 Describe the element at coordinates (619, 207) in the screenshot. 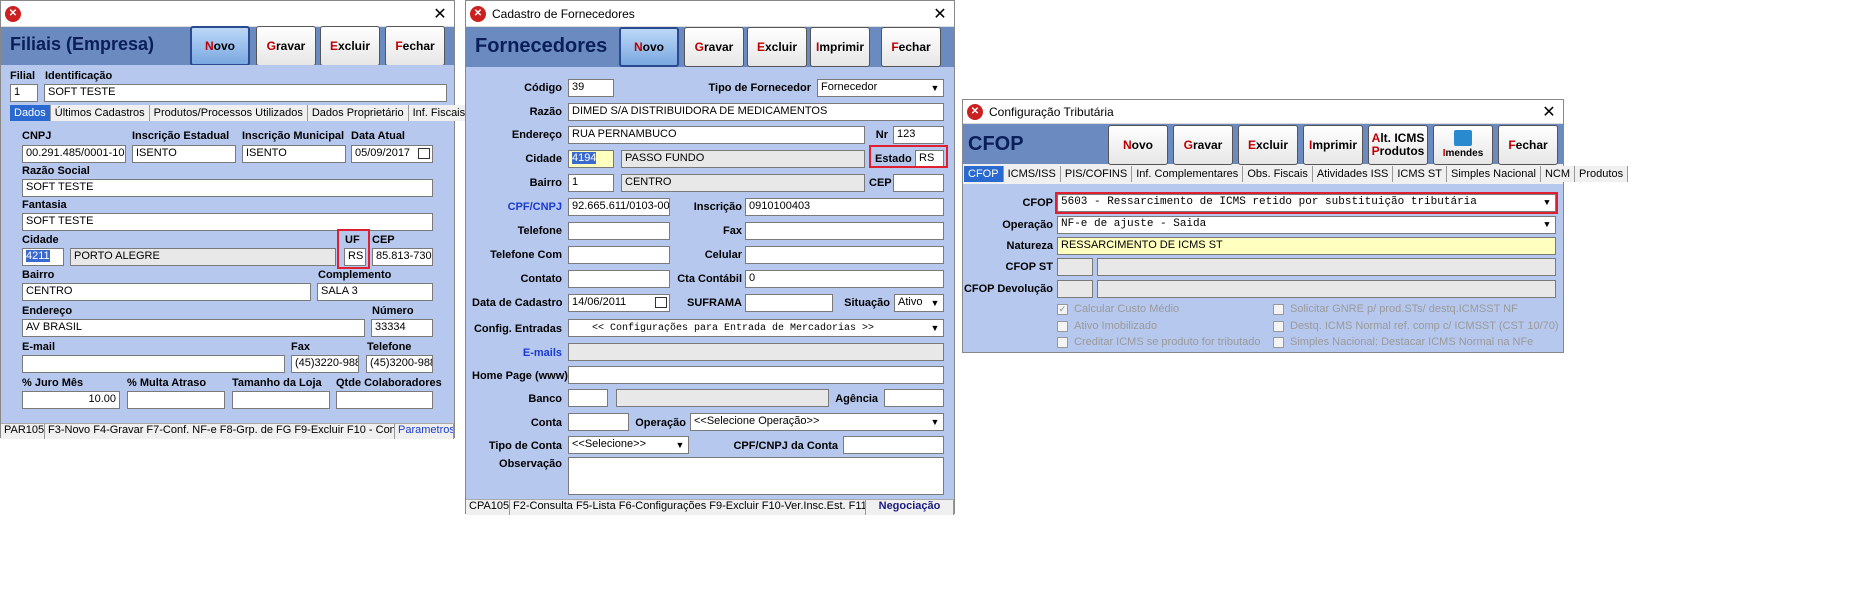

I see `cpf-cnpj-input: 92.665.611/0103-00` at that location.